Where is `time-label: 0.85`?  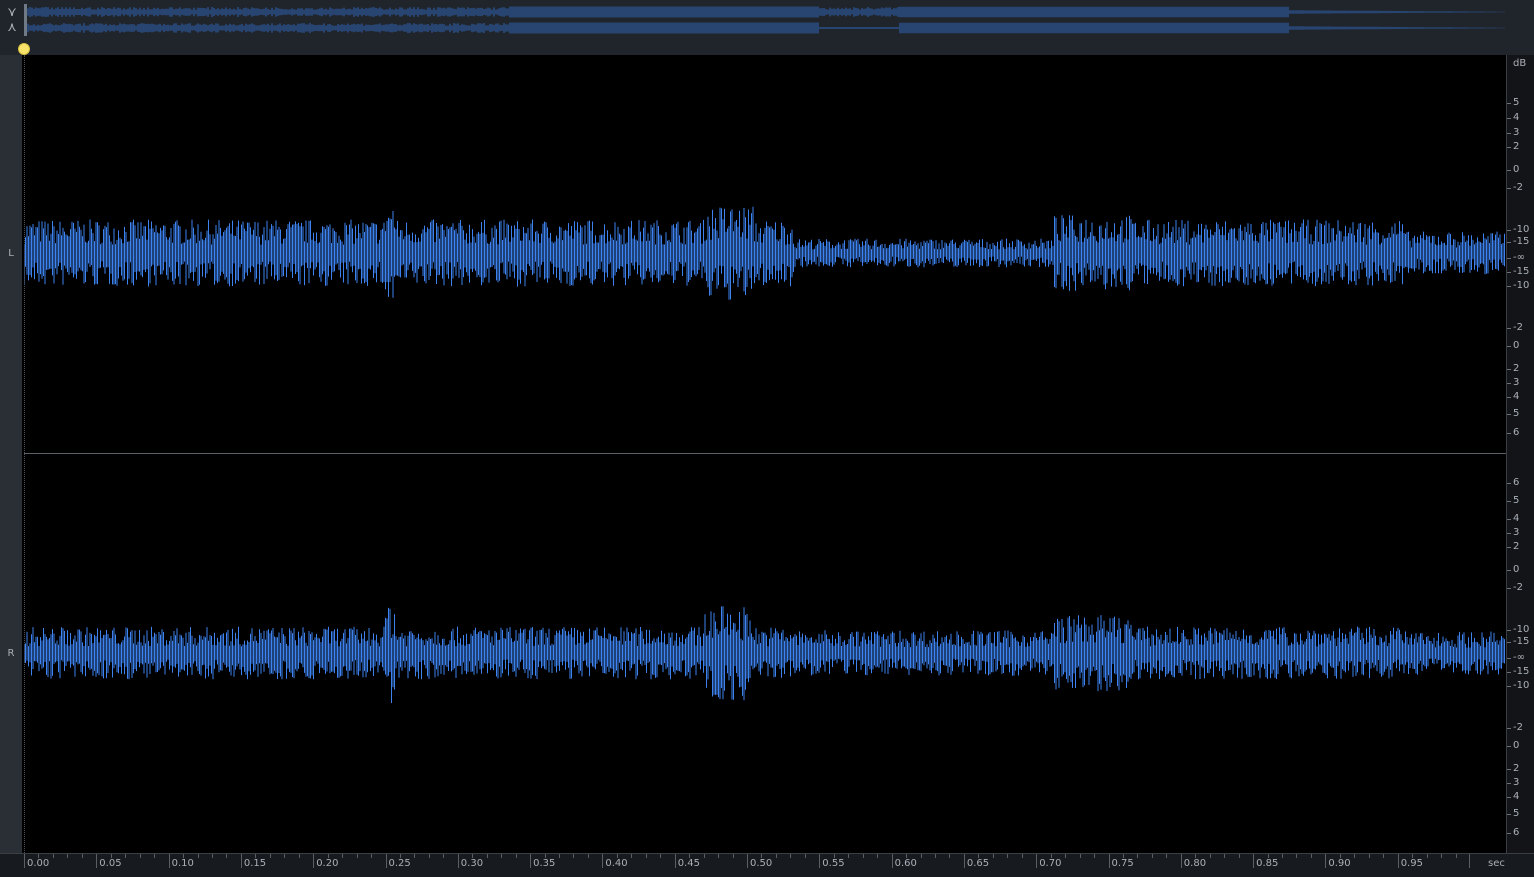 time-label: 0.85 is located at coordinates (1267, 863).